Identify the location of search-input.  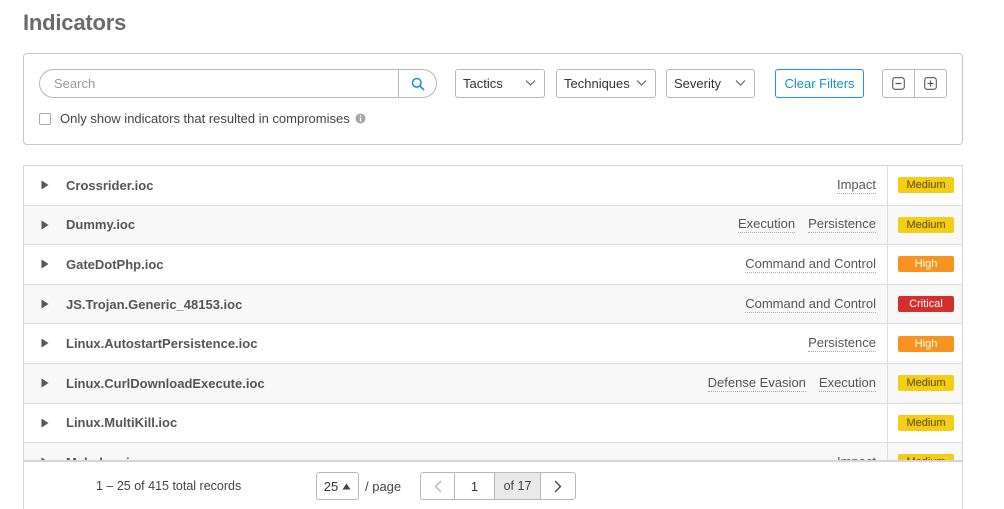
(219, 83).